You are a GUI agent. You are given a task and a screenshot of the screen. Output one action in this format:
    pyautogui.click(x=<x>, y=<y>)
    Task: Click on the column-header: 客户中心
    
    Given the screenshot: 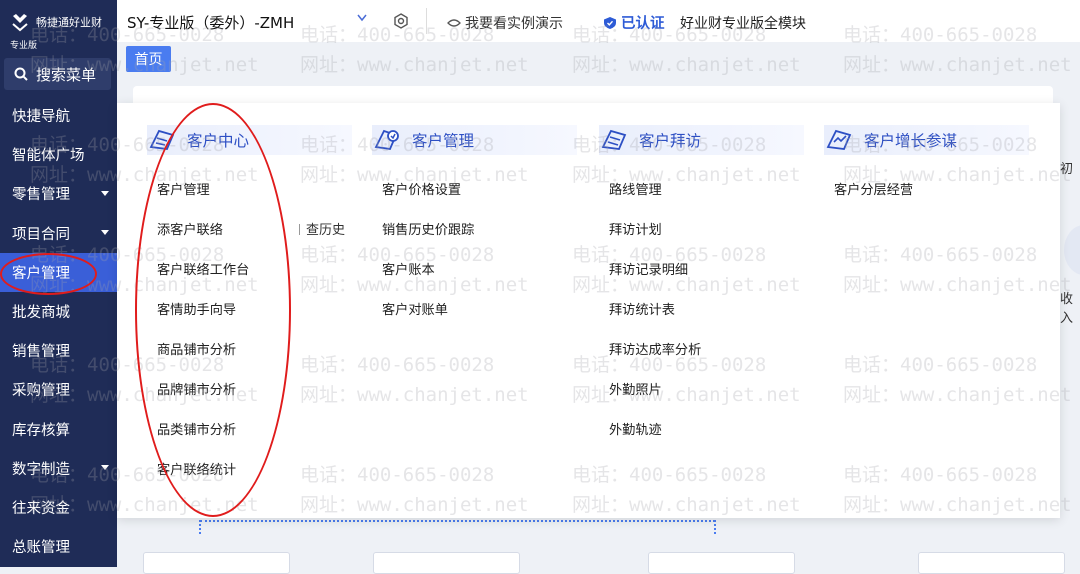 What is the action you would take?
    pyautogui.click(x=249, y=140)
    